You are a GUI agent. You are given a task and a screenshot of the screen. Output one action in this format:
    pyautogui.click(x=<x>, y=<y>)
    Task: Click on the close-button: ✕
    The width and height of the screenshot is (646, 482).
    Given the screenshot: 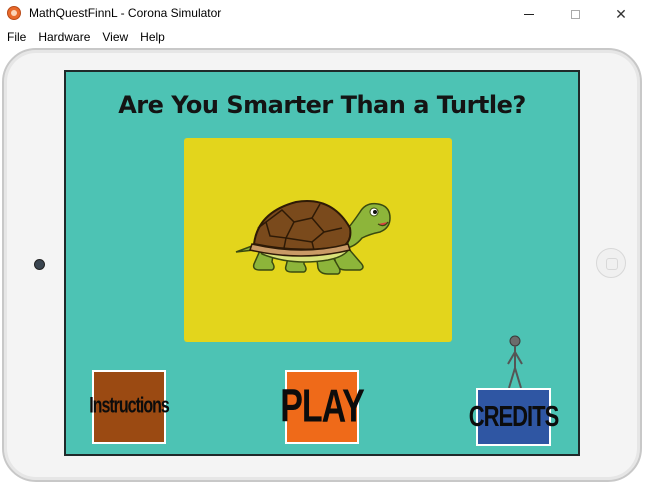 What is the action you would take?
    pyautogui.click(x=621, y=14)
    